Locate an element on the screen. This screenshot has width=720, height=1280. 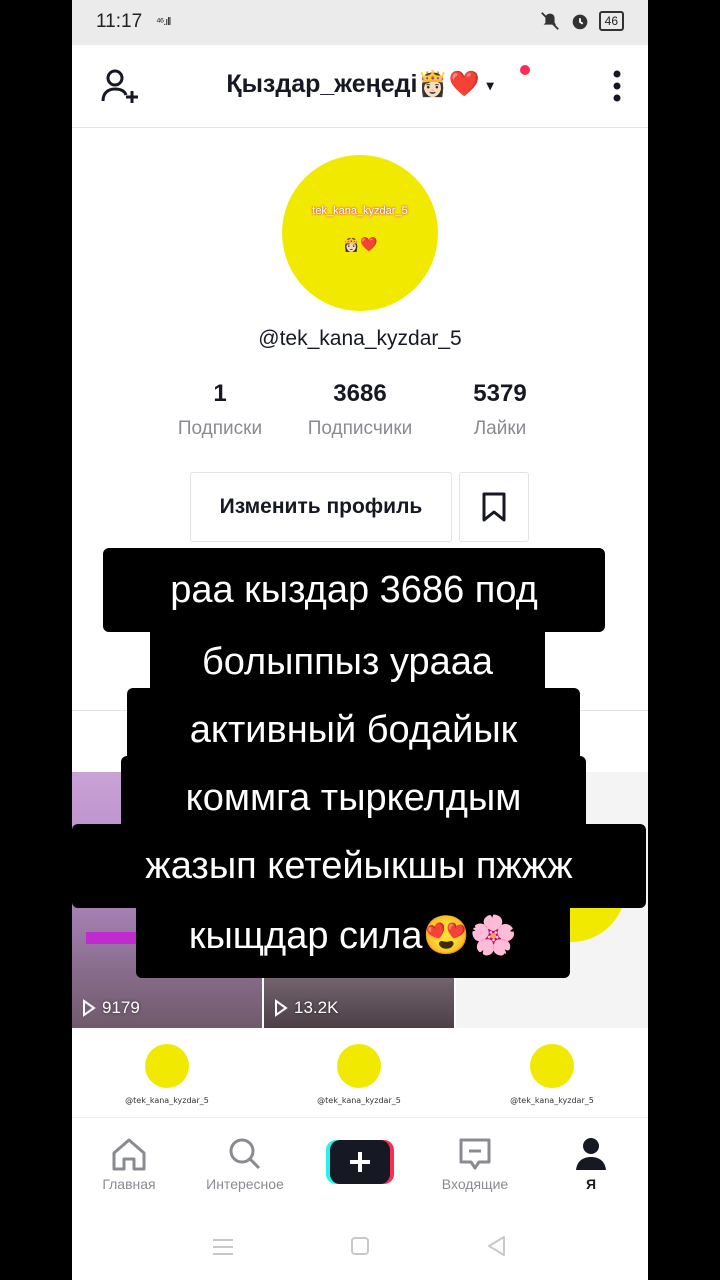
profile-icon is located at coordinates (591, 1154).